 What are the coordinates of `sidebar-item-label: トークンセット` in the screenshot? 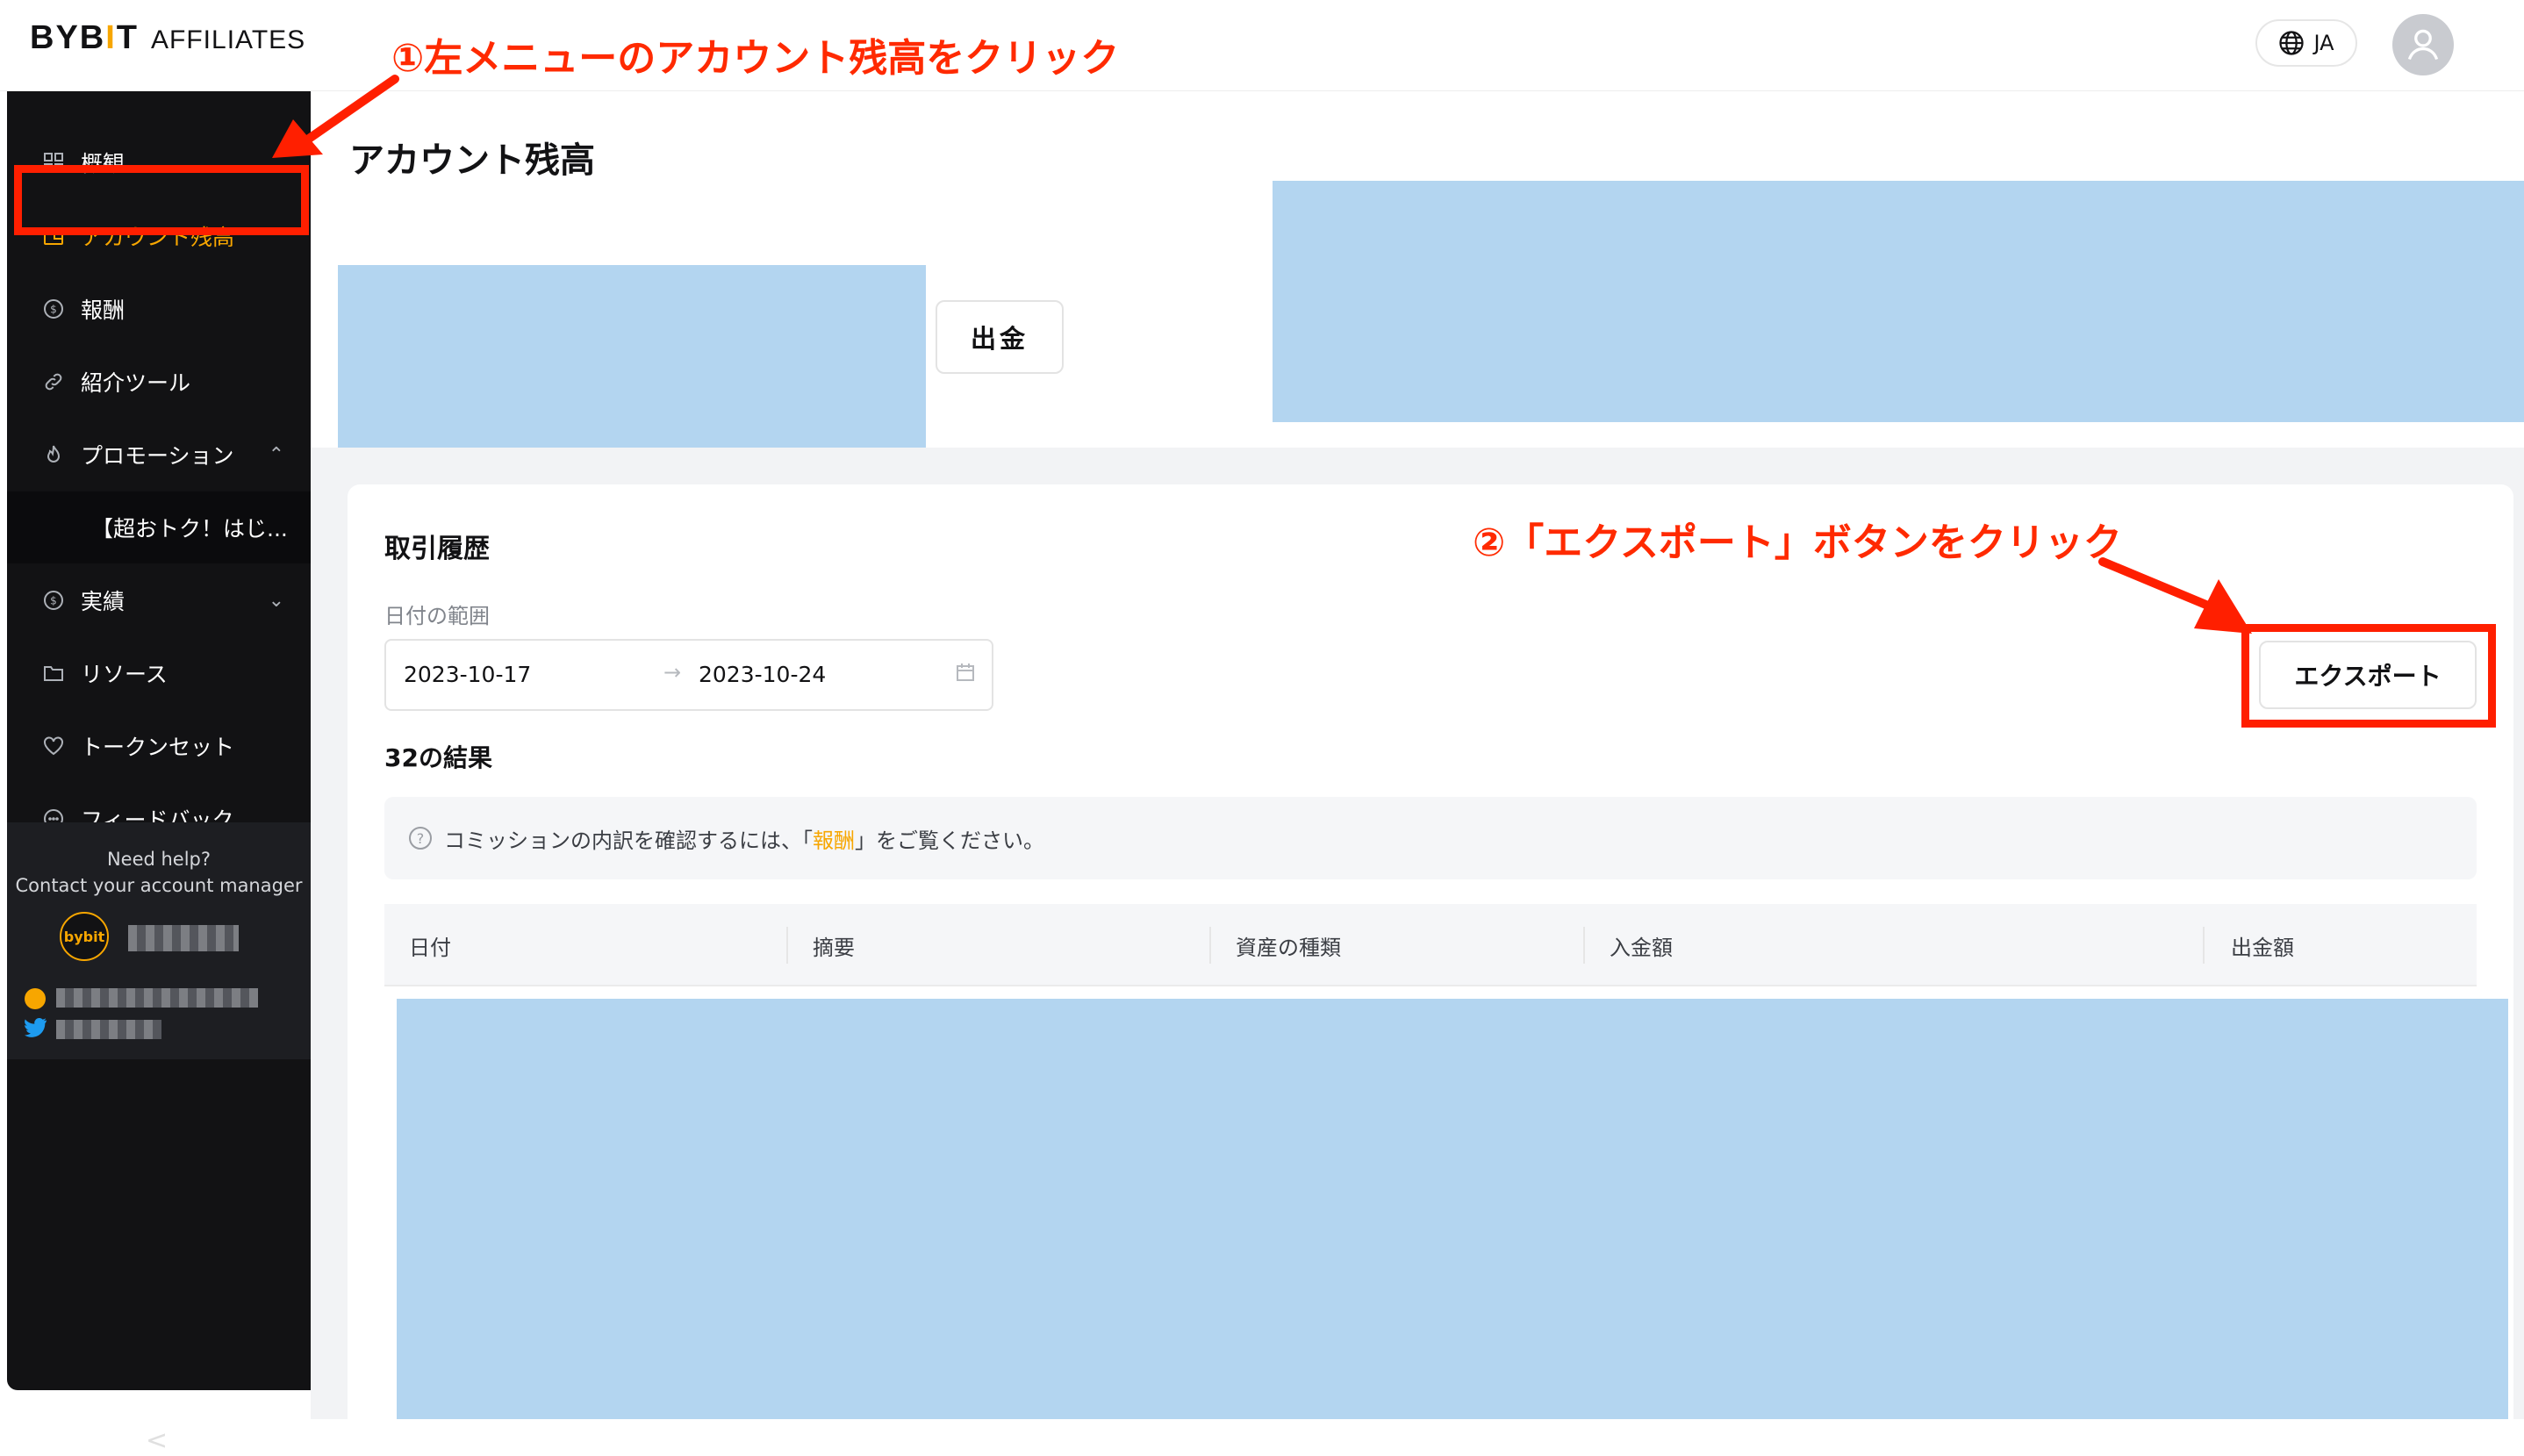 It's located at (158, 747).